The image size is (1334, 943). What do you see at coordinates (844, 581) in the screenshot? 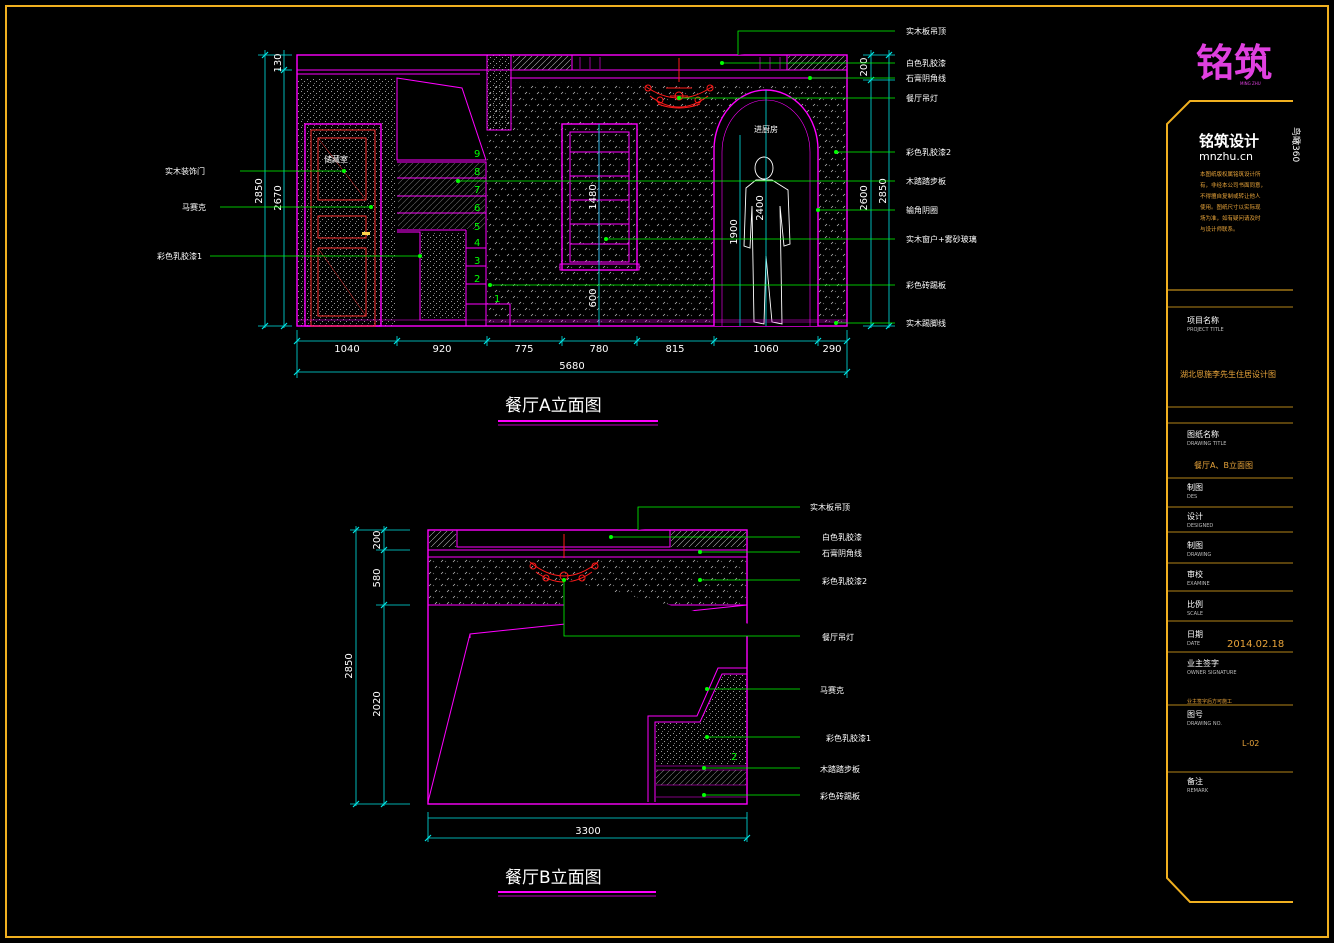
I see `callout-b-paint2: 彩色乳胶漆2` at bounding box center [844, 581].